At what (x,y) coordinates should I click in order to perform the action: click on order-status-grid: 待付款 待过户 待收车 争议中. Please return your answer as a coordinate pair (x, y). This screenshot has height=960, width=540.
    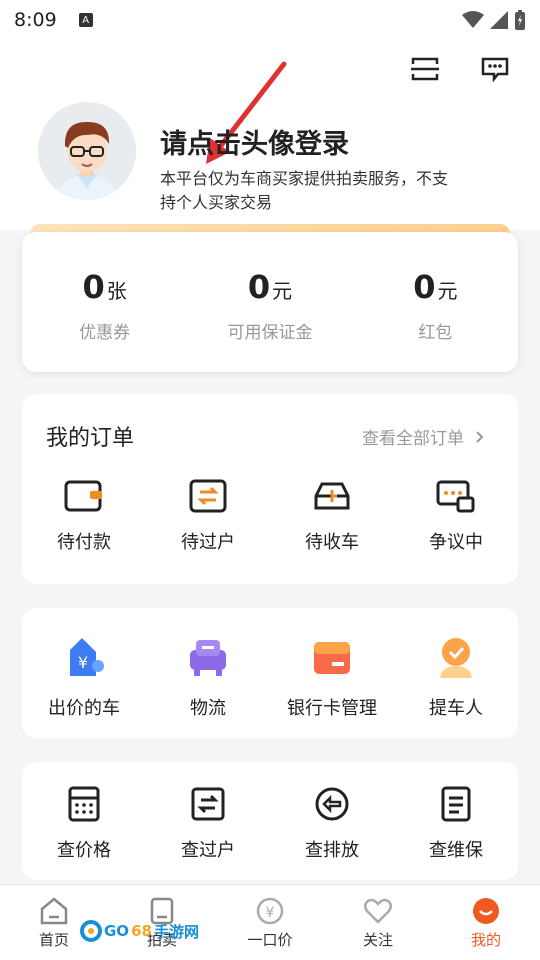
    Looking at the image, I should click on (270, 516).